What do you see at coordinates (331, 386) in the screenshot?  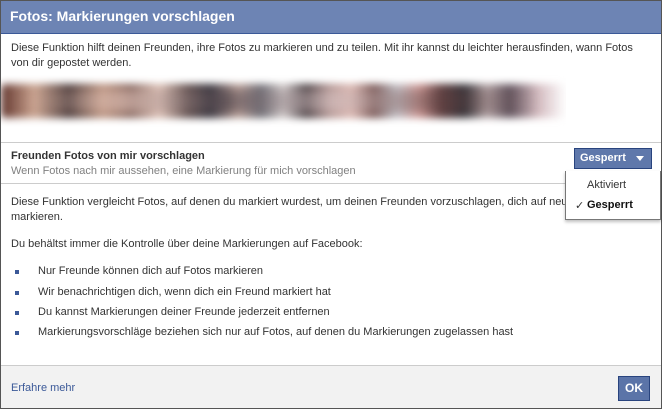 I see `dialog-footer: Erfahre mehr OK` at bounding box center [331, 386].